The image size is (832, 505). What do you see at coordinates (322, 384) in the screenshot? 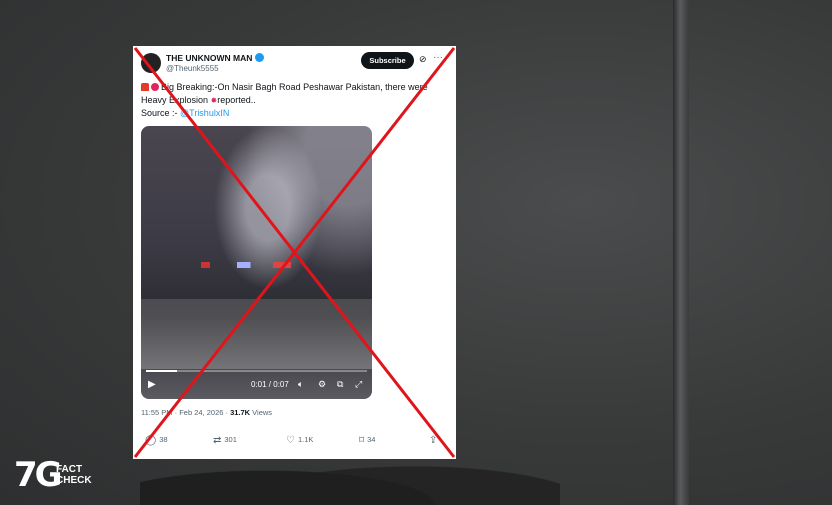
I see `settings-icon: ⚙︎` at bounding box center [322, 384].